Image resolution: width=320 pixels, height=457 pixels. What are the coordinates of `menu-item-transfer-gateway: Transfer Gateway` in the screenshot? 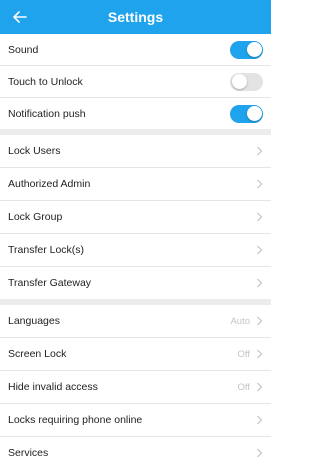 It's located at (135, 283).